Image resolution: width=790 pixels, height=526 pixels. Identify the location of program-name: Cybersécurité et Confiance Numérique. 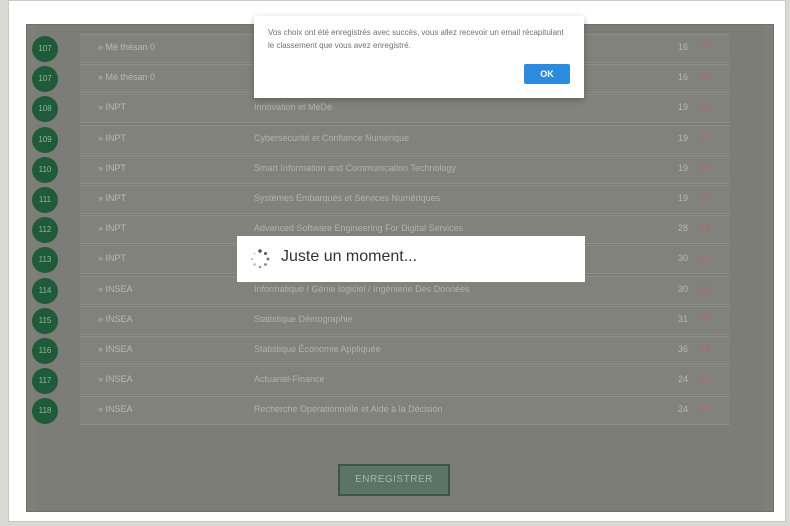
(332, 137).